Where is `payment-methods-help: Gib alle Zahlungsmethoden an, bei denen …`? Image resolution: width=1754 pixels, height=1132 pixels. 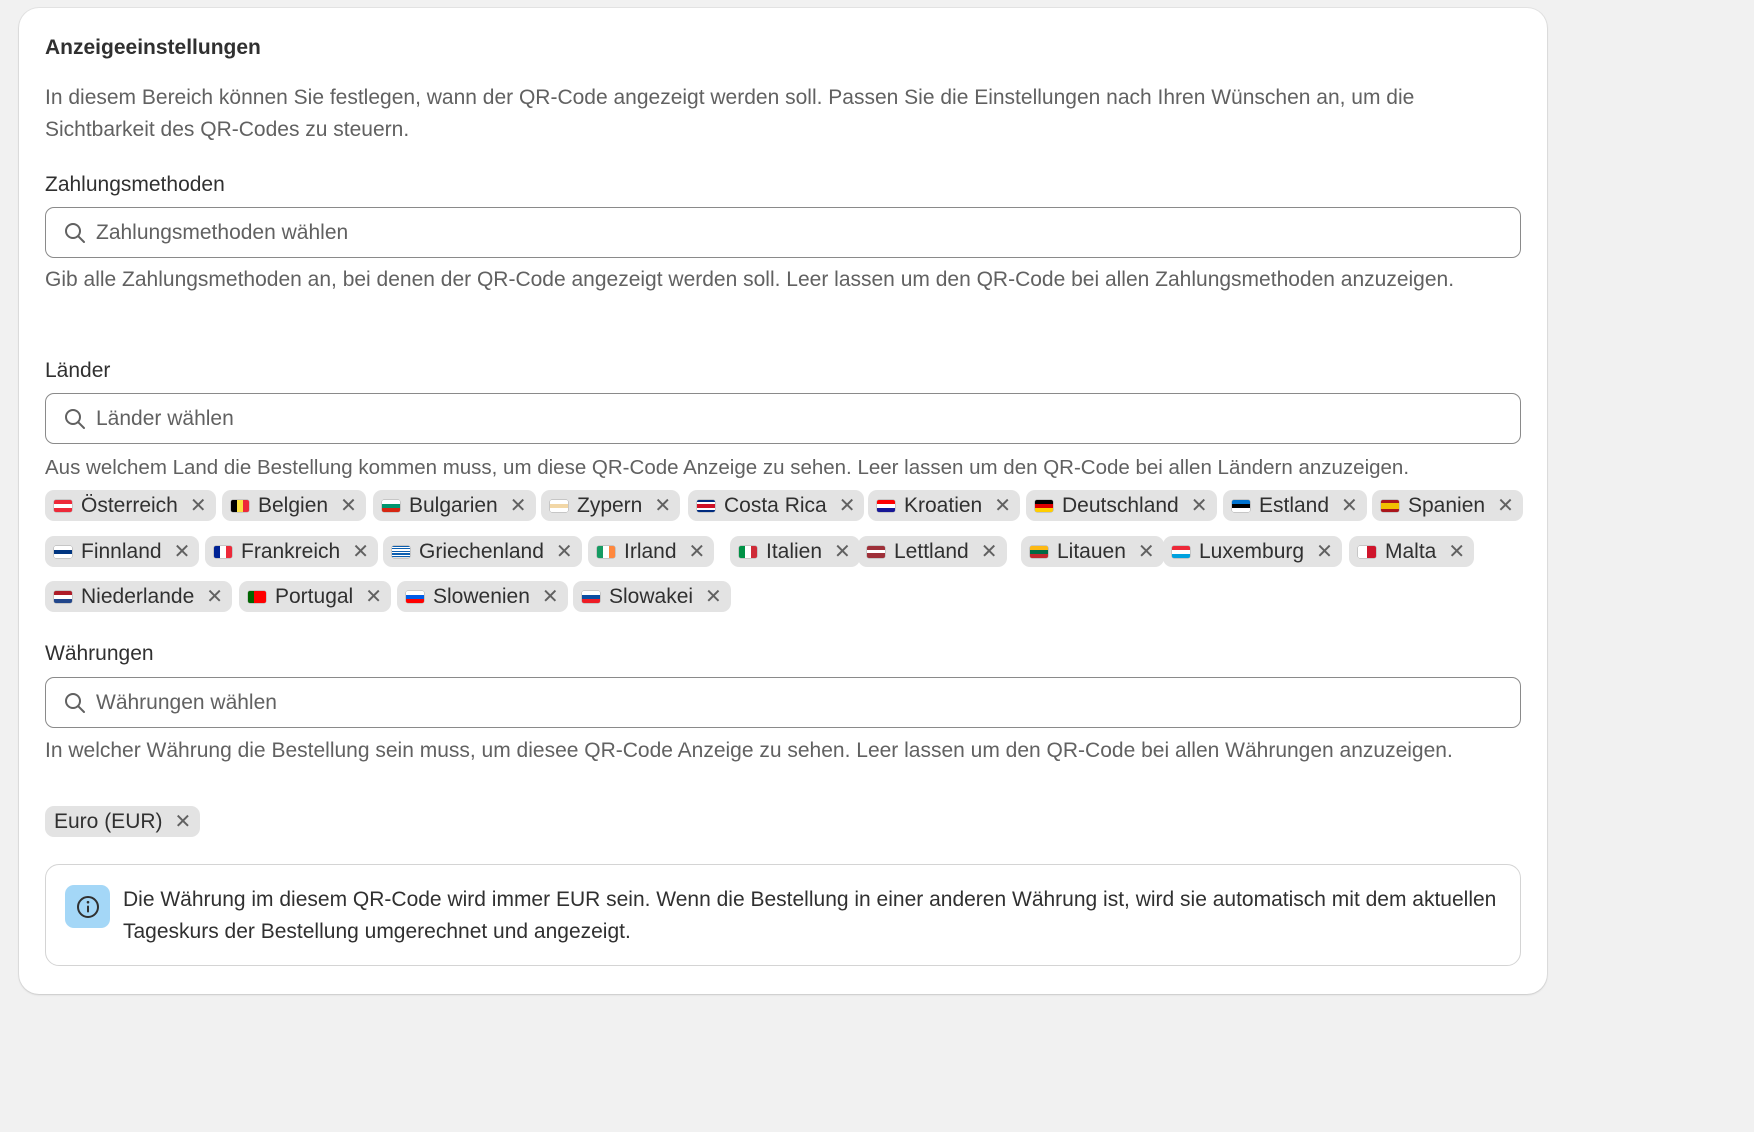 payment-methods-help: Gib alle Zahlungsmethoden an, bei denen … is located at coordinates (750, 279).